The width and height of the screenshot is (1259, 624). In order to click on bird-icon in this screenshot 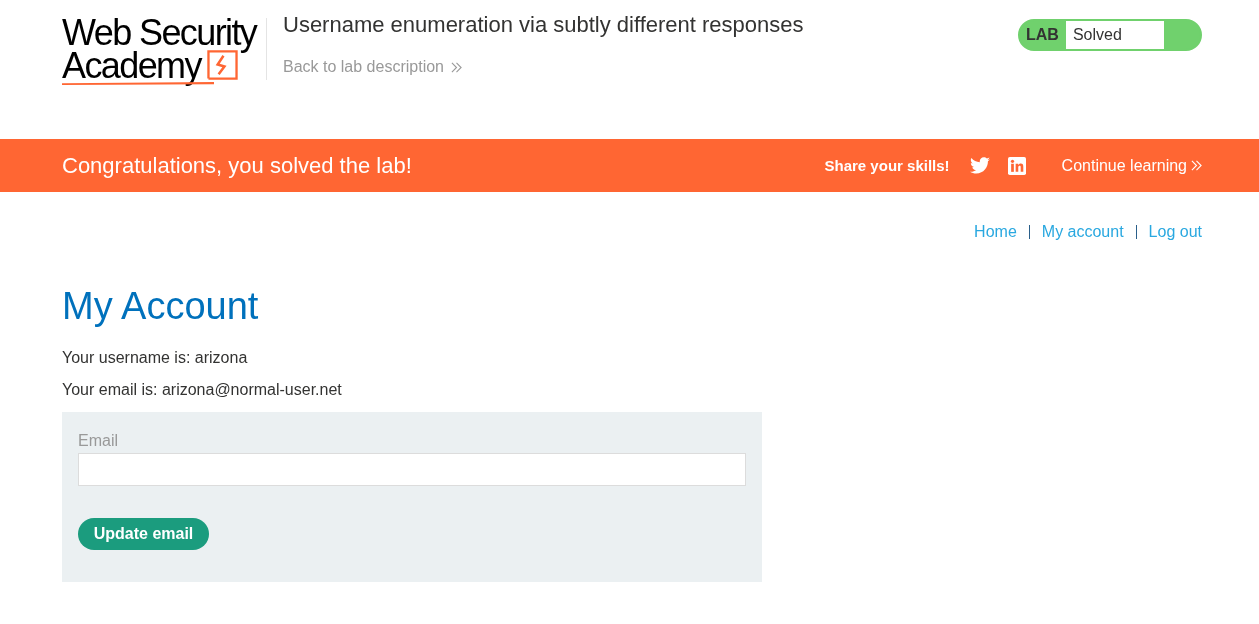, I will do `click(979, 165)`.